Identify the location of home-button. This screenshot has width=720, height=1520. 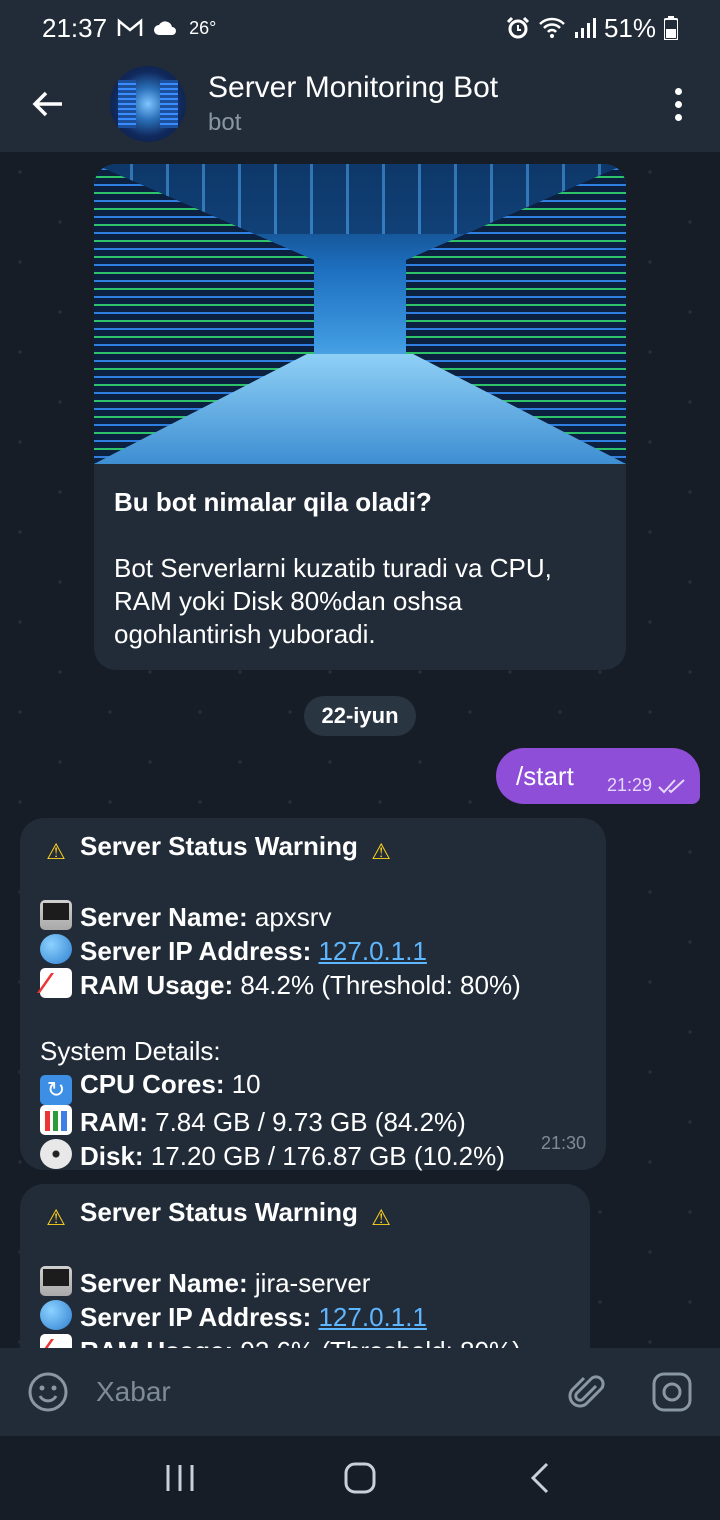
(360, 1478).